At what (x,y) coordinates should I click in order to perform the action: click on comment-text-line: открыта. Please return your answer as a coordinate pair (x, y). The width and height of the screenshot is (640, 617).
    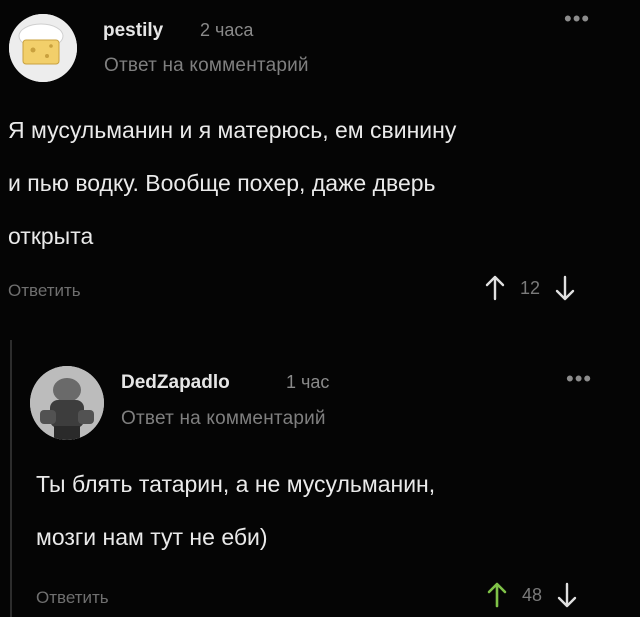
    Looking at the image, I should click on (51, 236).